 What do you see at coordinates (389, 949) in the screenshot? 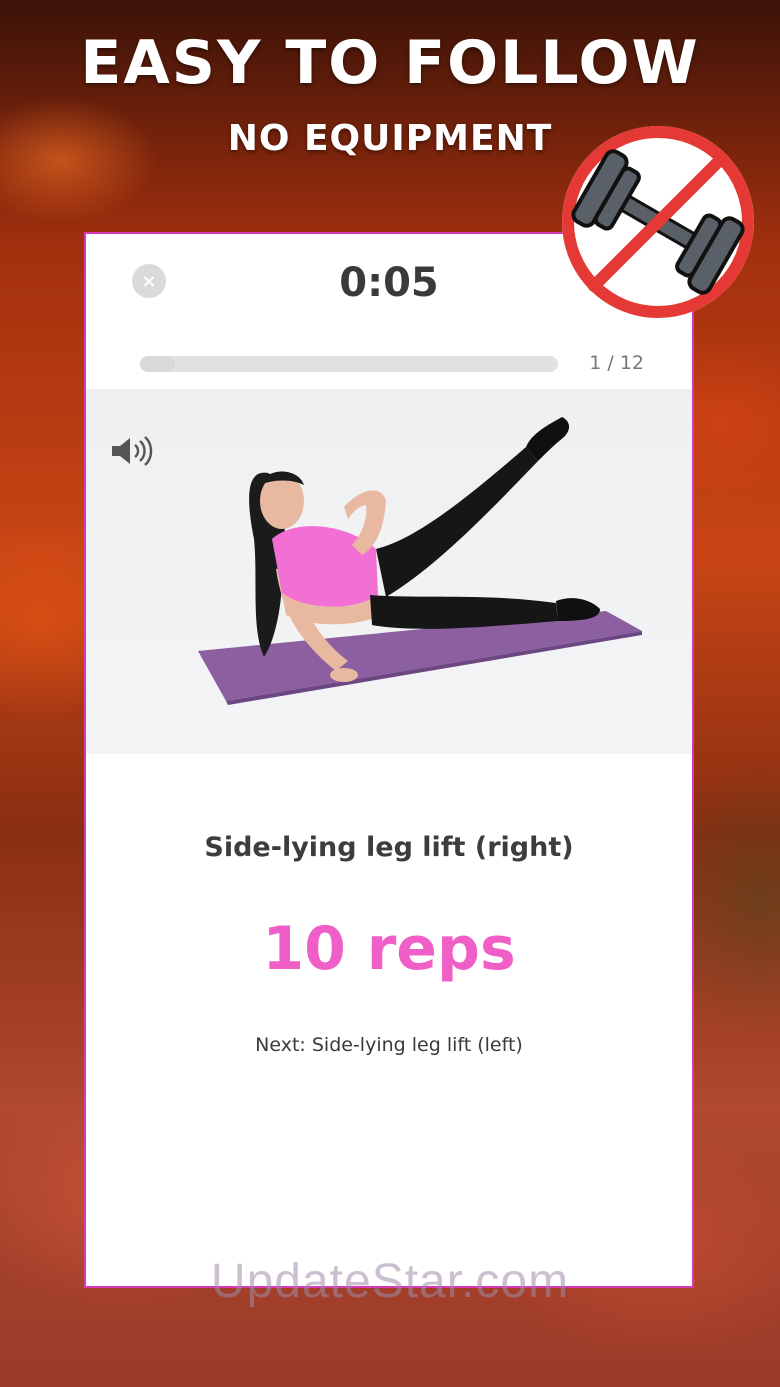
I see `reps-count: 10 reps` at bounding box center [389, 949].